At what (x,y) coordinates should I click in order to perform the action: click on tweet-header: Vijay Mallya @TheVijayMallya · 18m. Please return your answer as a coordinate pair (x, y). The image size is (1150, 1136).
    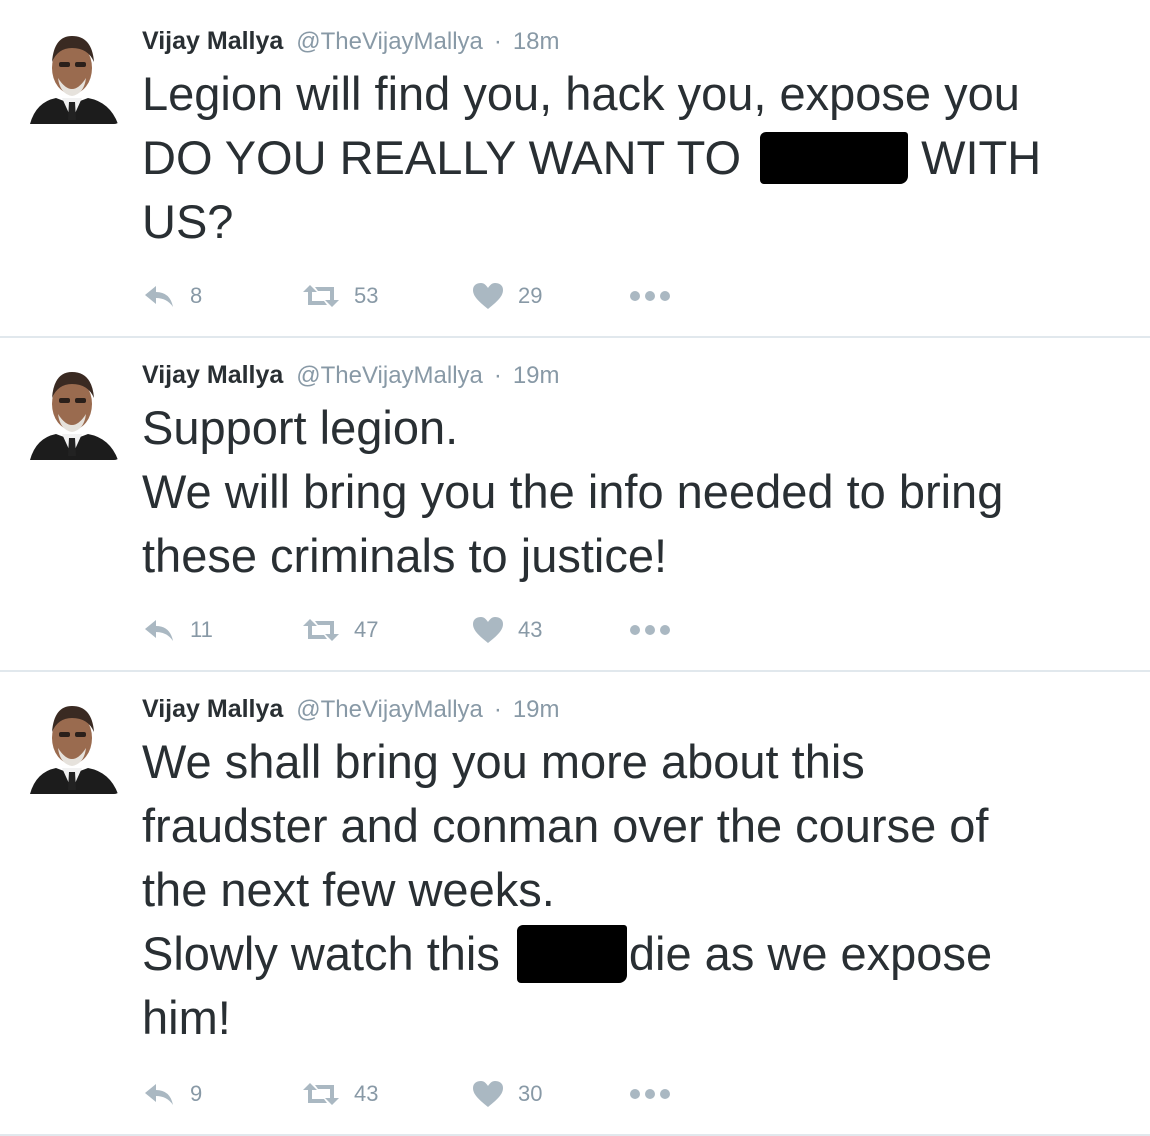
    Looking at the image, I should click on (351, 41).